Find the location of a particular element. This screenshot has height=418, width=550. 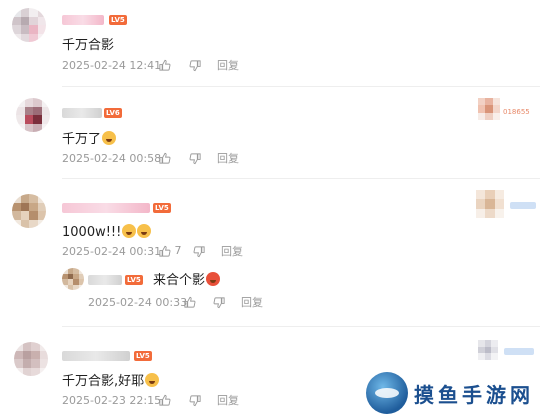

comment-text: 1000w!!! is located at coordinates (107, 232).